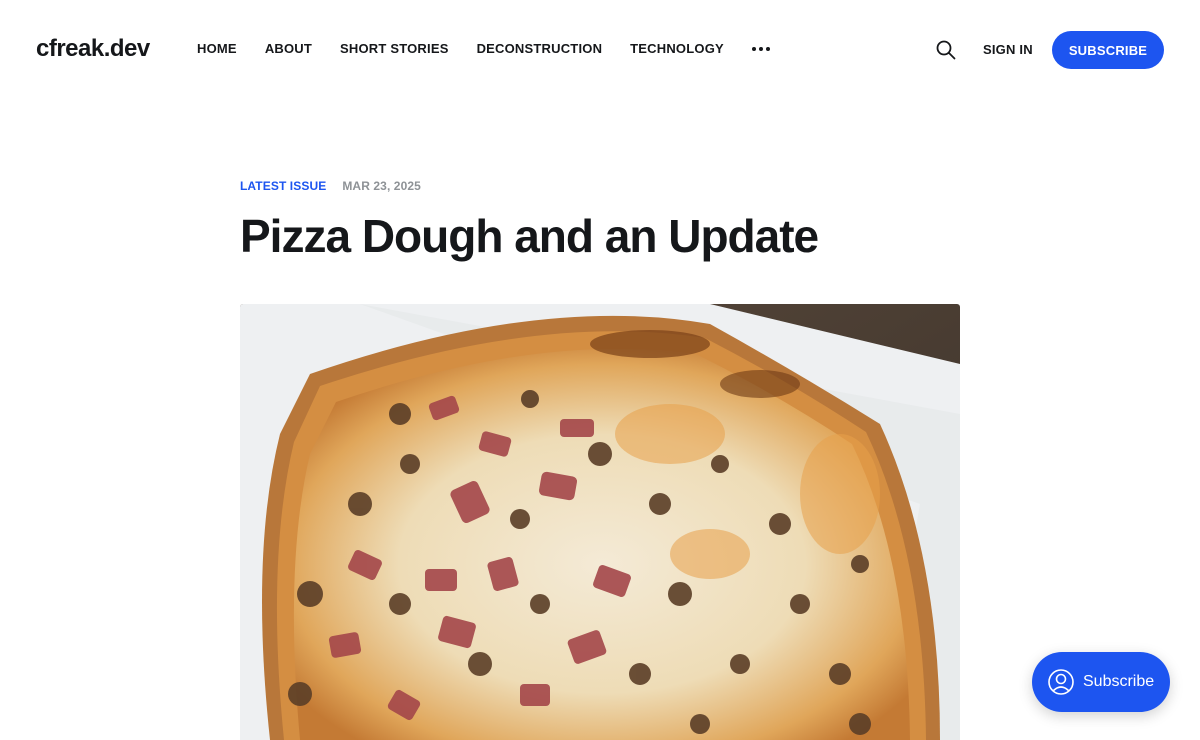  I want to click on search-icon, so click(946, 50).